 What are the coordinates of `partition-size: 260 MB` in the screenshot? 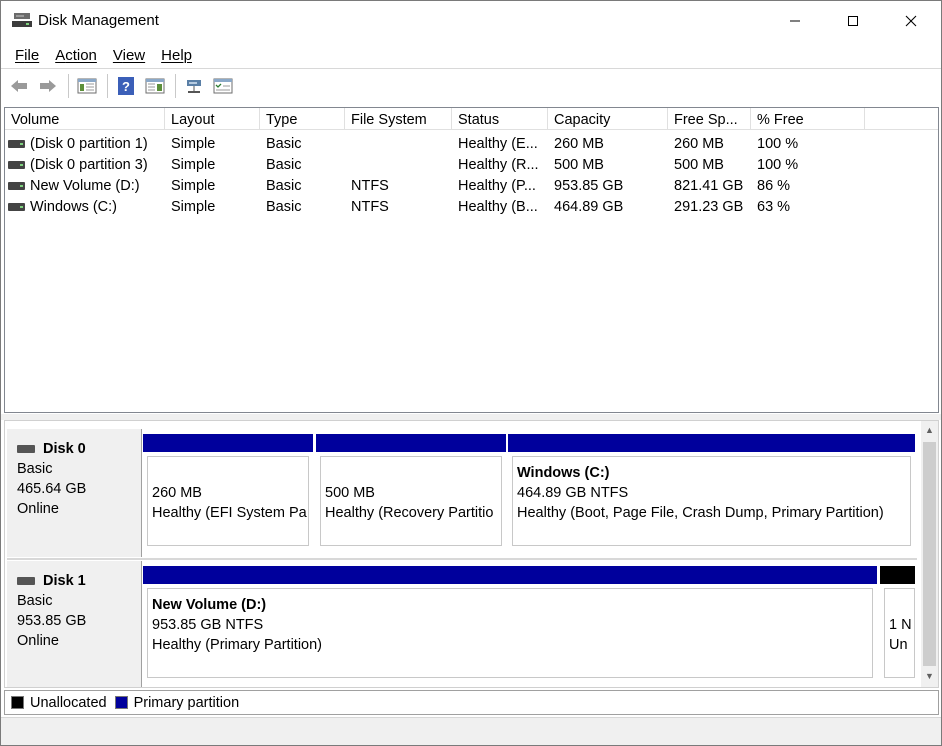 It's located at (177, 493).